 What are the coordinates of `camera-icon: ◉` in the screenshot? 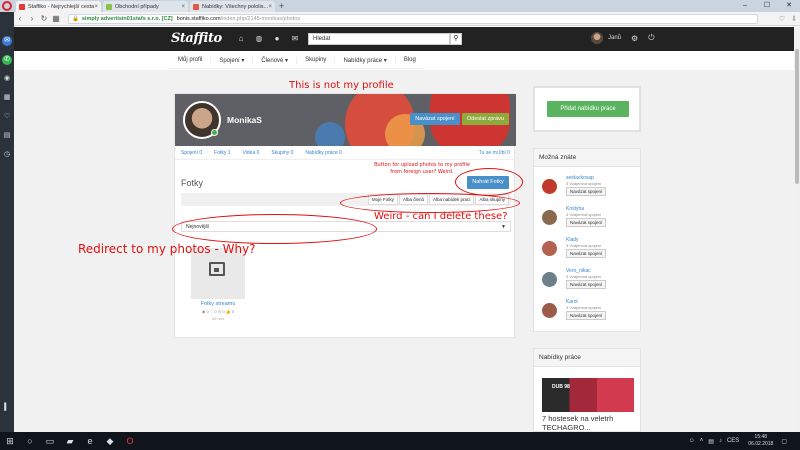 It's located at (7, 79).